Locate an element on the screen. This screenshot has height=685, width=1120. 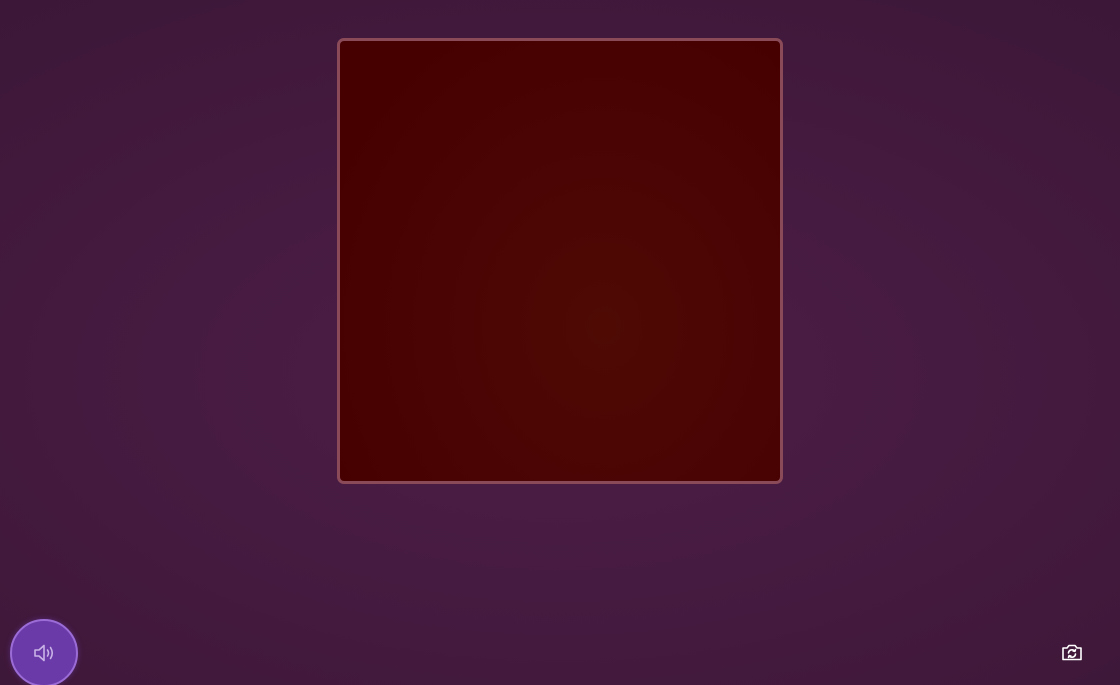
switch-camera-button is located at coordinates (1072, 652).